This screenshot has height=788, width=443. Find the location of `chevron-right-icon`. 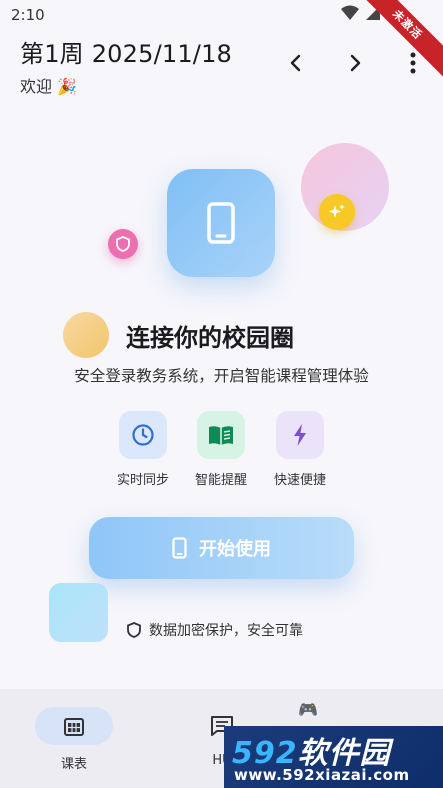

chevron-right-icon is located at coordinates (355, 63).